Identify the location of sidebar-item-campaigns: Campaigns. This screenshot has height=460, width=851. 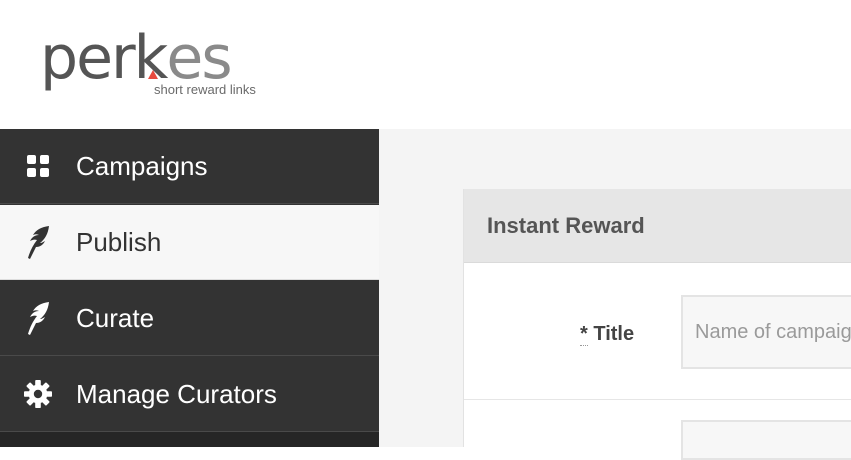
(189, 166).